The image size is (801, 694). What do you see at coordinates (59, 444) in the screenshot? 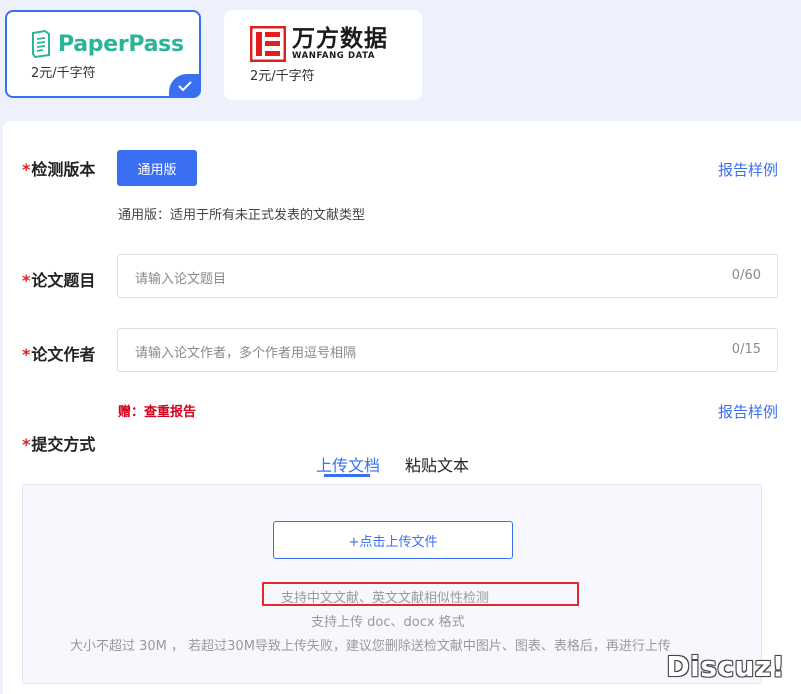
I see `submit-method-label: *提交方式` at bounding box center [59, 444].